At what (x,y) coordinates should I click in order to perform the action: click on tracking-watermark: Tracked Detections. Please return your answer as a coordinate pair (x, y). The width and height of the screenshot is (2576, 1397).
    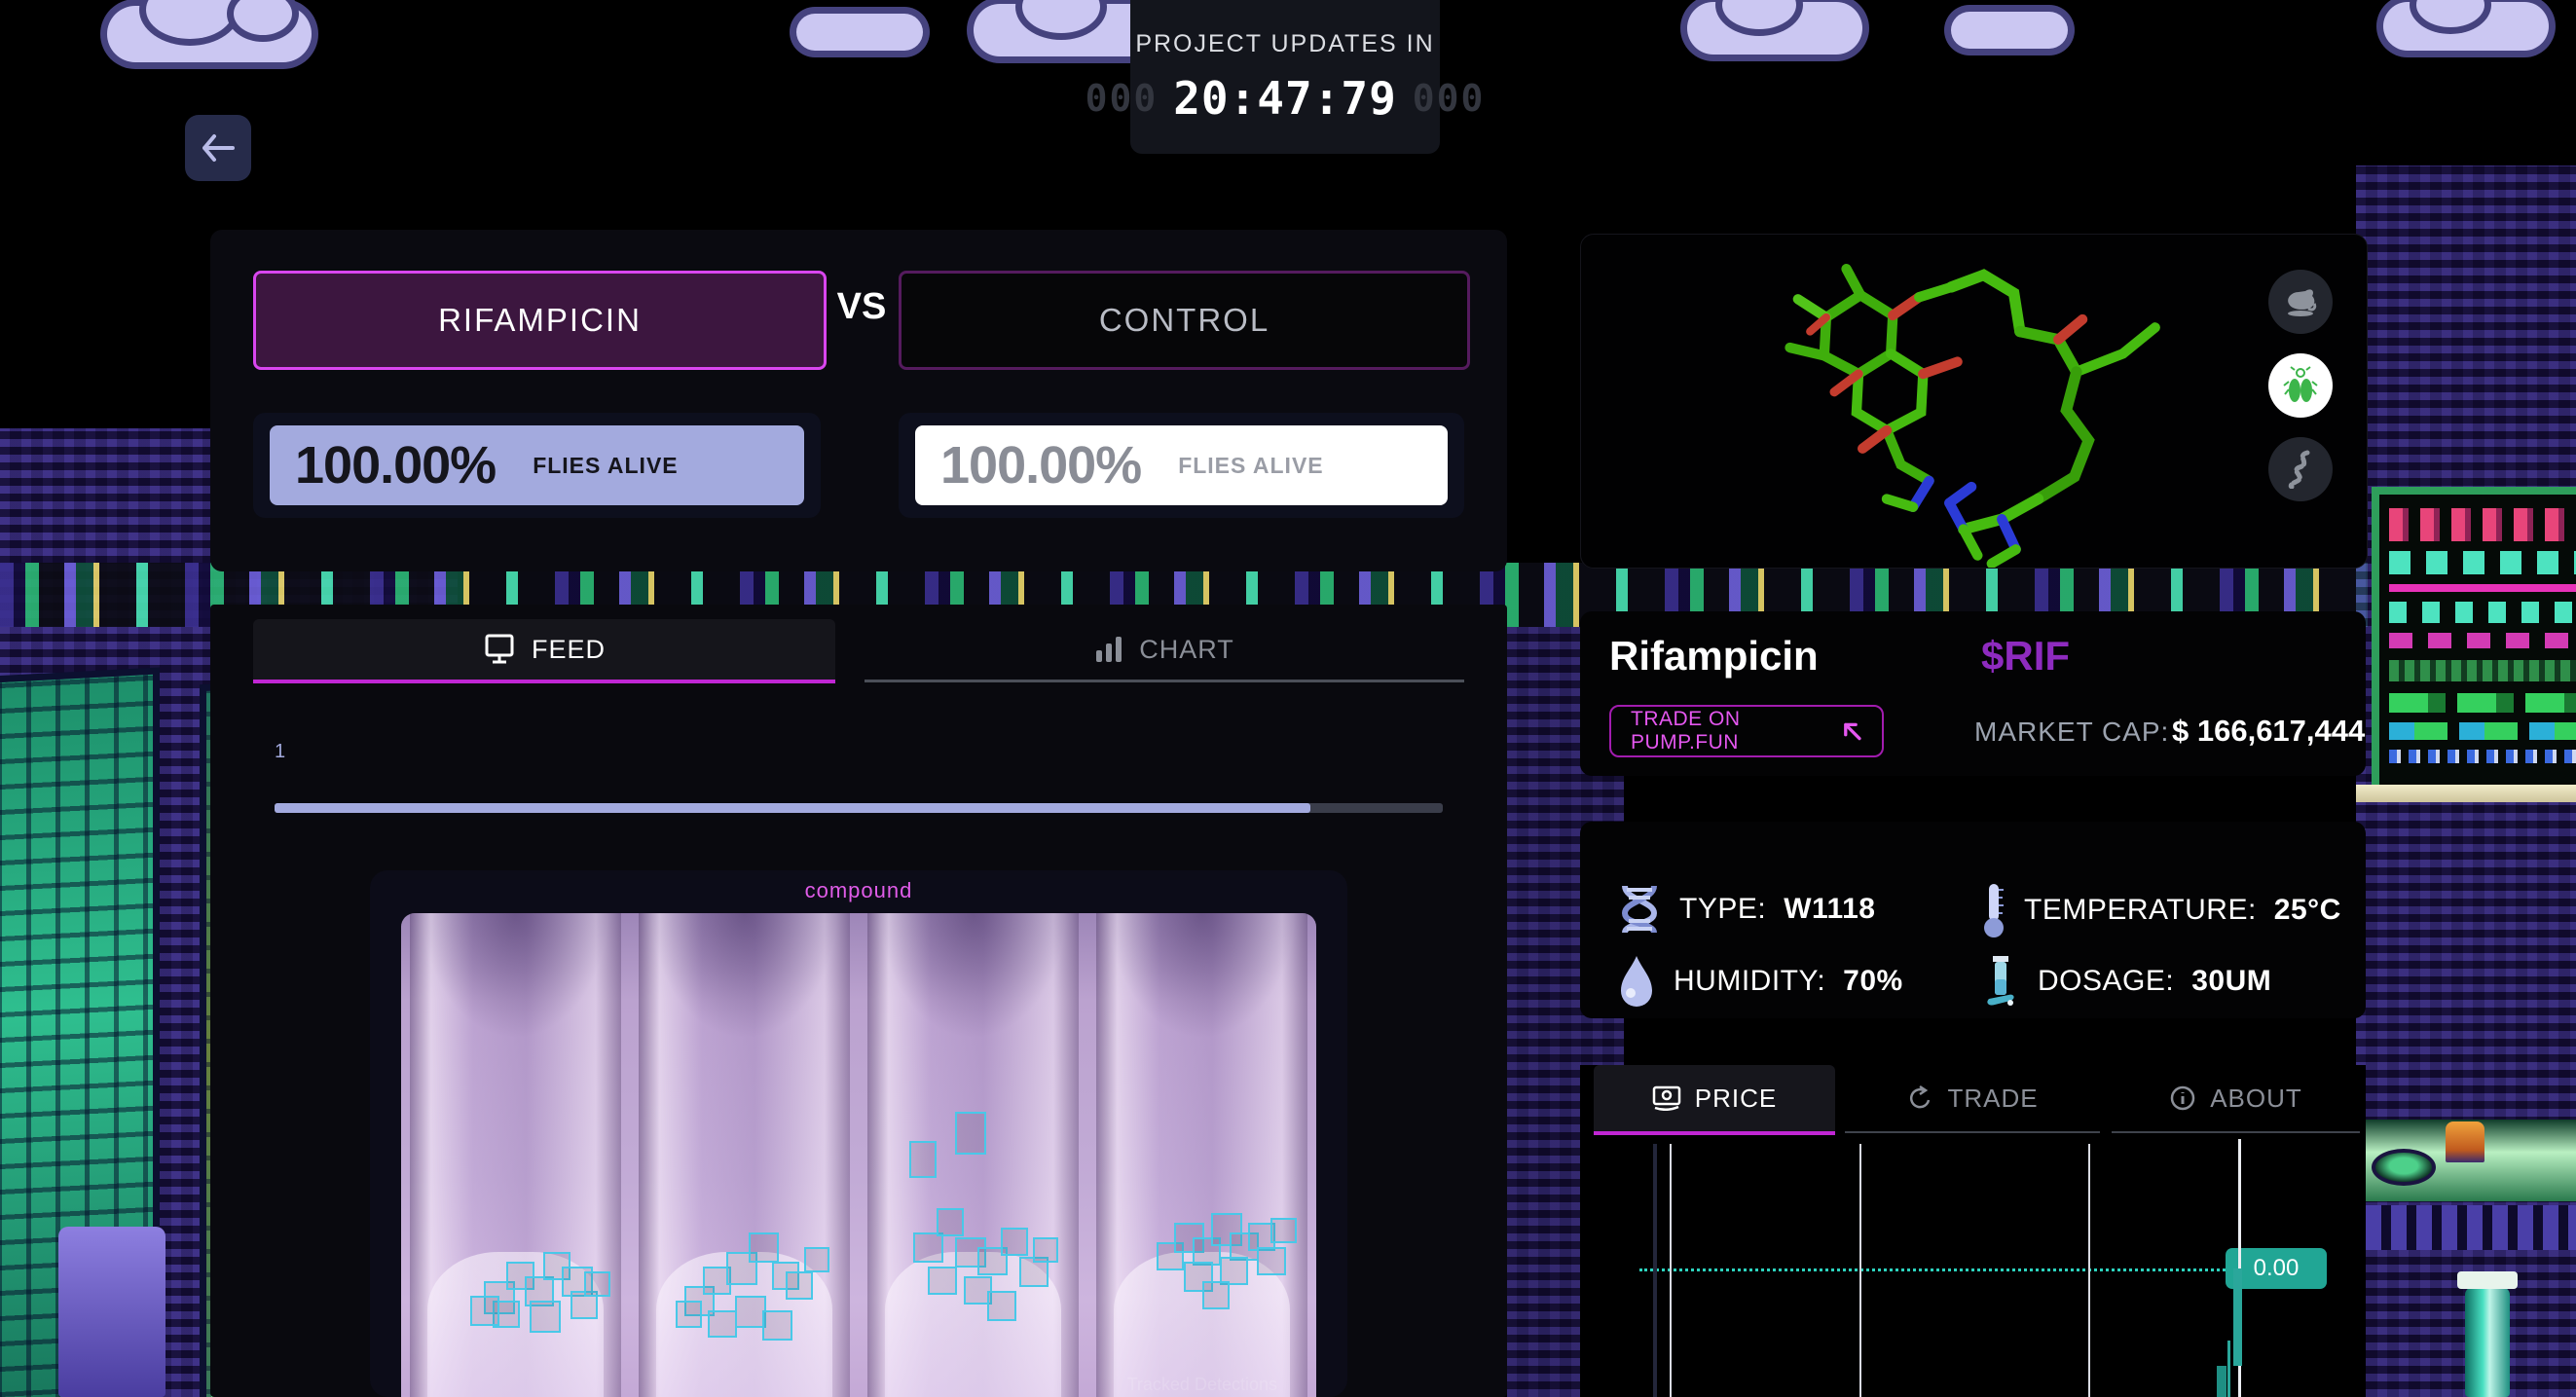
    Looking at the image, I should click on (1201, 1385).